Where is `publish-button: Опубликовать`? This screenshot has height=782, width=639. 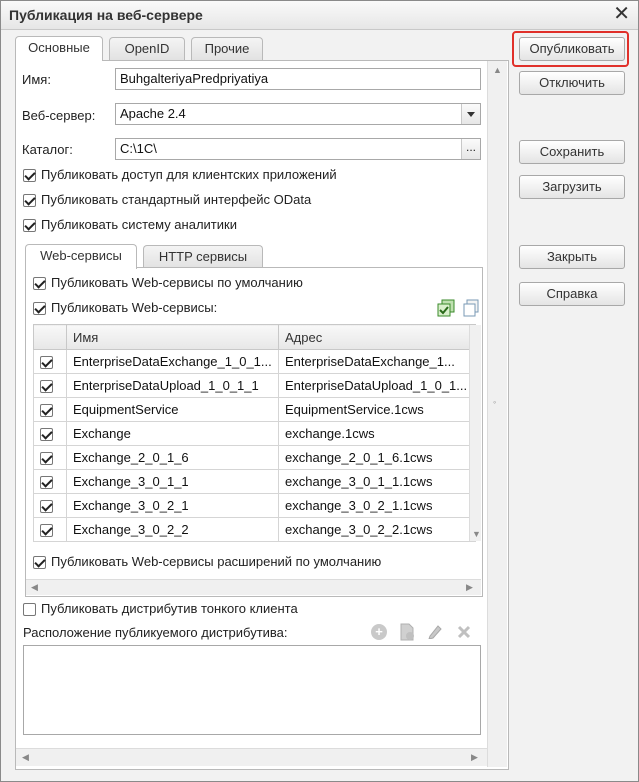
publish-button: Опубликовать is located at coordinates (572, 49).